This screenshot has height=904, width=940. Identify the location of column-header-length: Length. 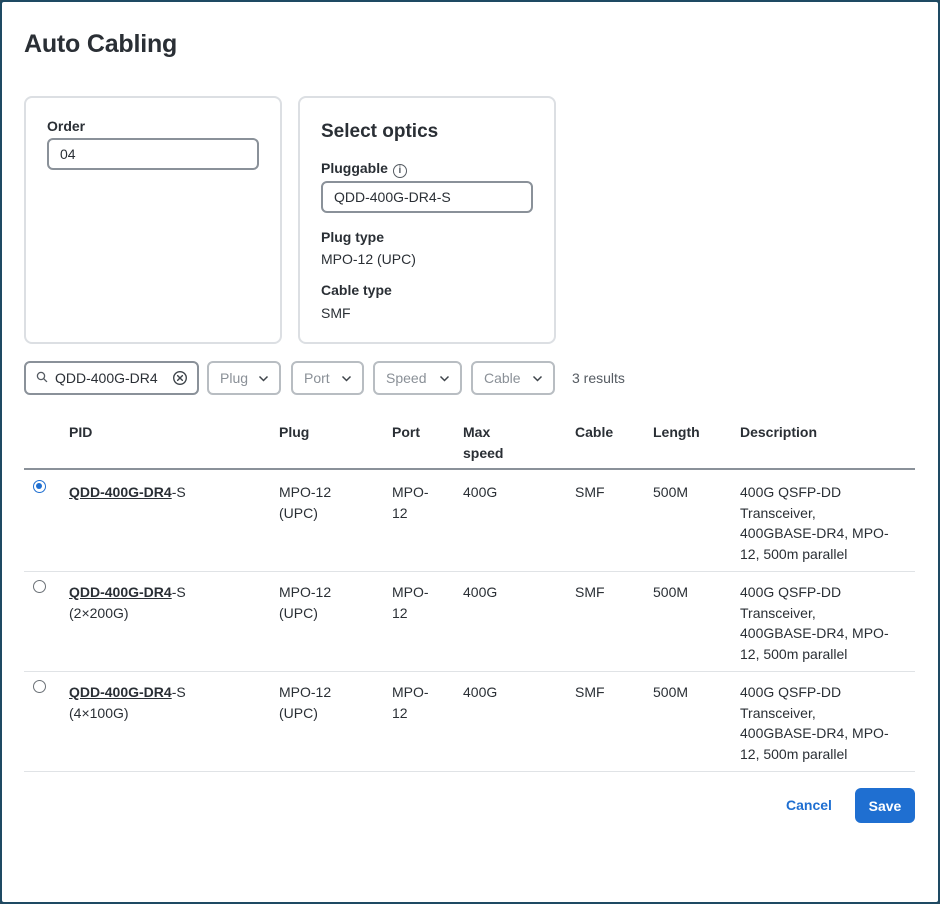
(676, 432).